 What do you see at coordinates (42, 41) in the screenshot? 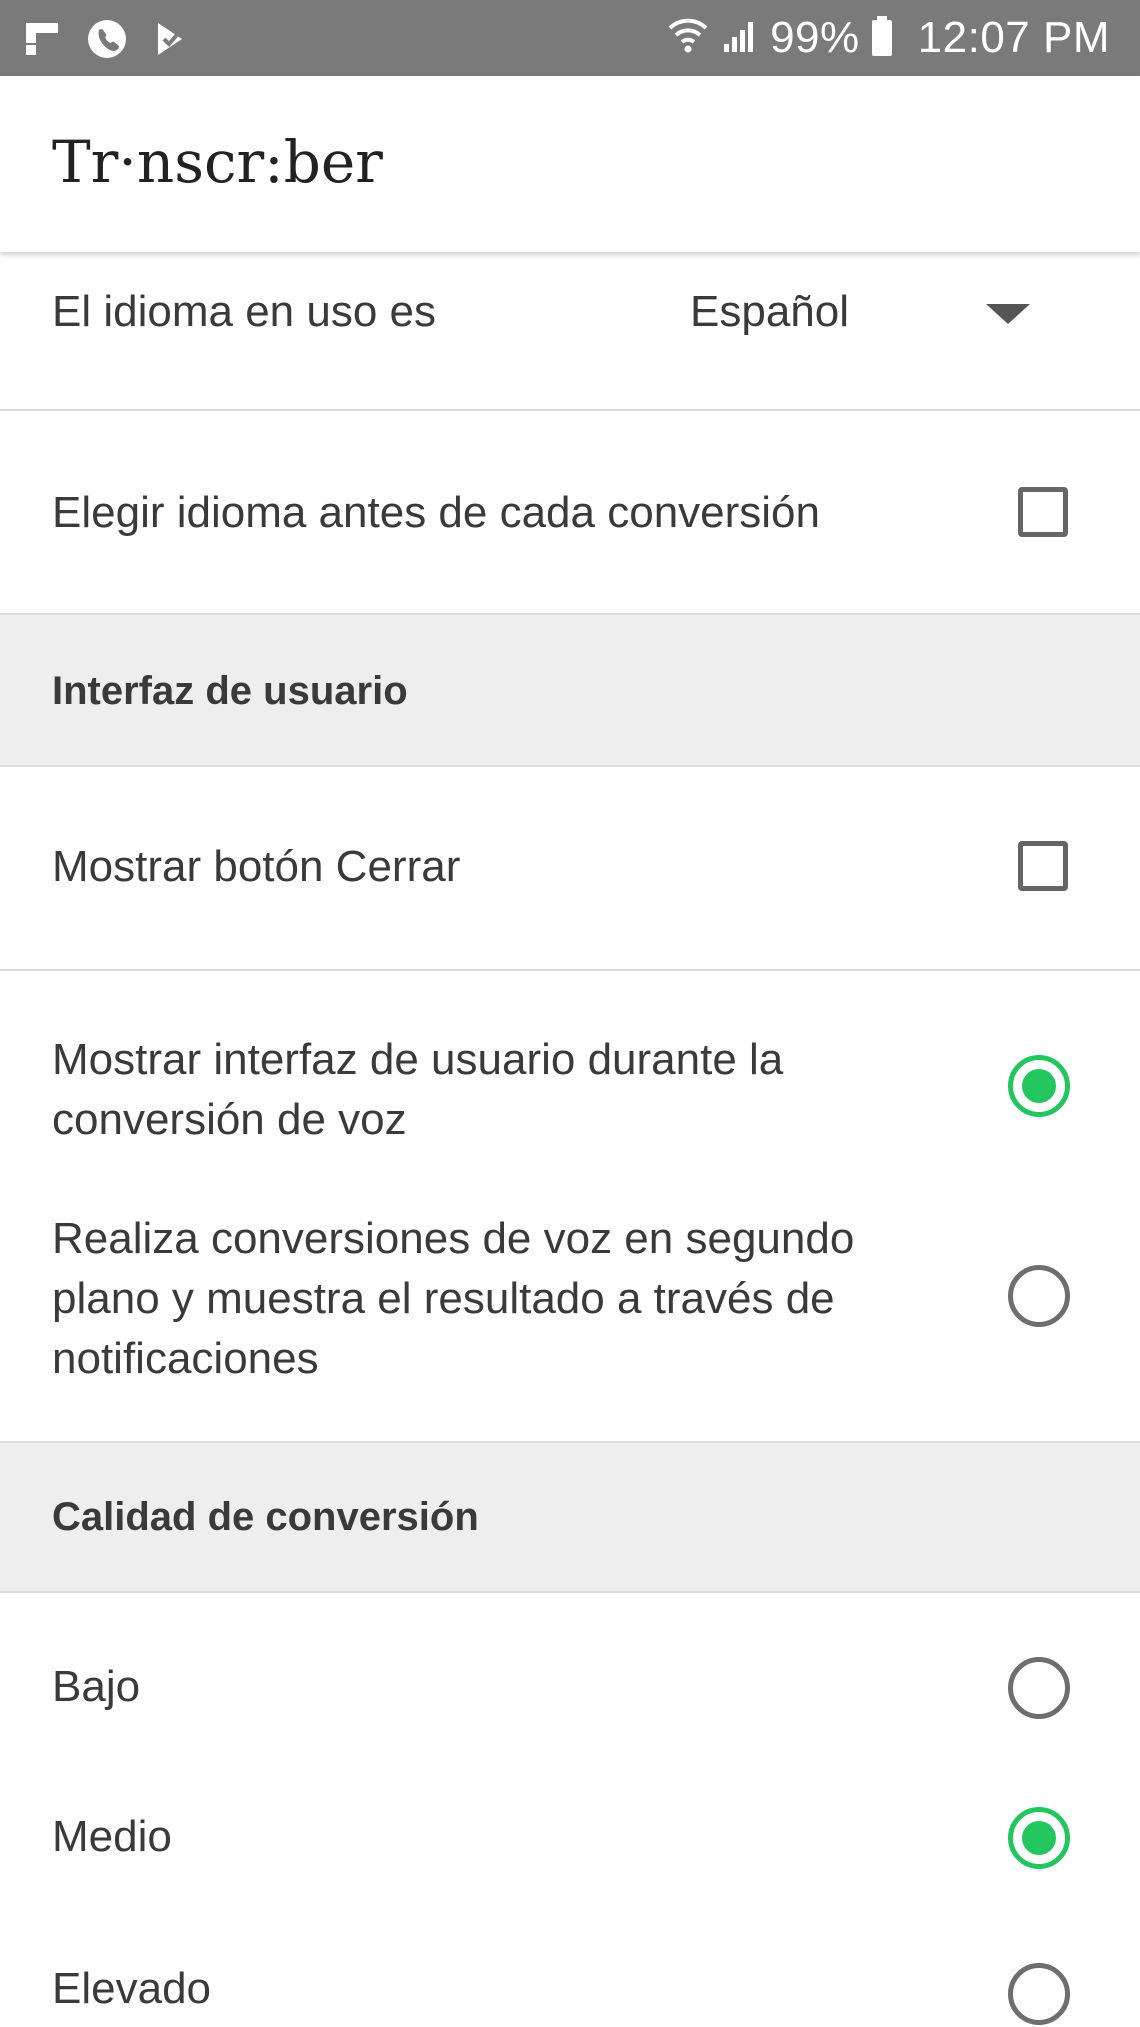
I see `flipboard-icon` at bounding box center [42, 41].